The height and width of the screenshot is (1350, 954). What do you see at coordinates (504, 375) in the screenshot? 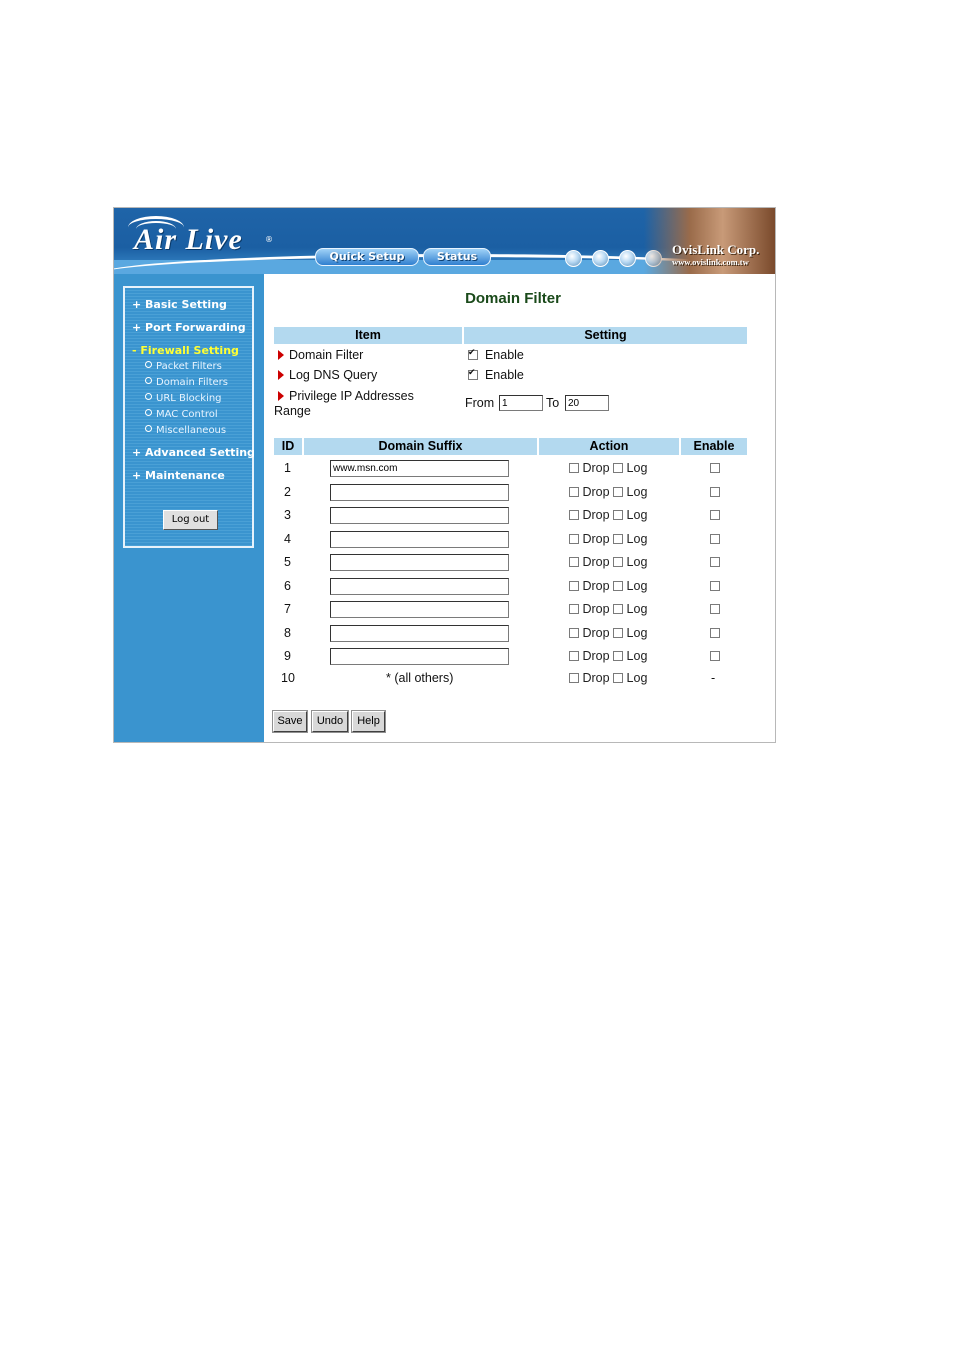
I see `enable-label: Enable` at bounding box center [504, 375].